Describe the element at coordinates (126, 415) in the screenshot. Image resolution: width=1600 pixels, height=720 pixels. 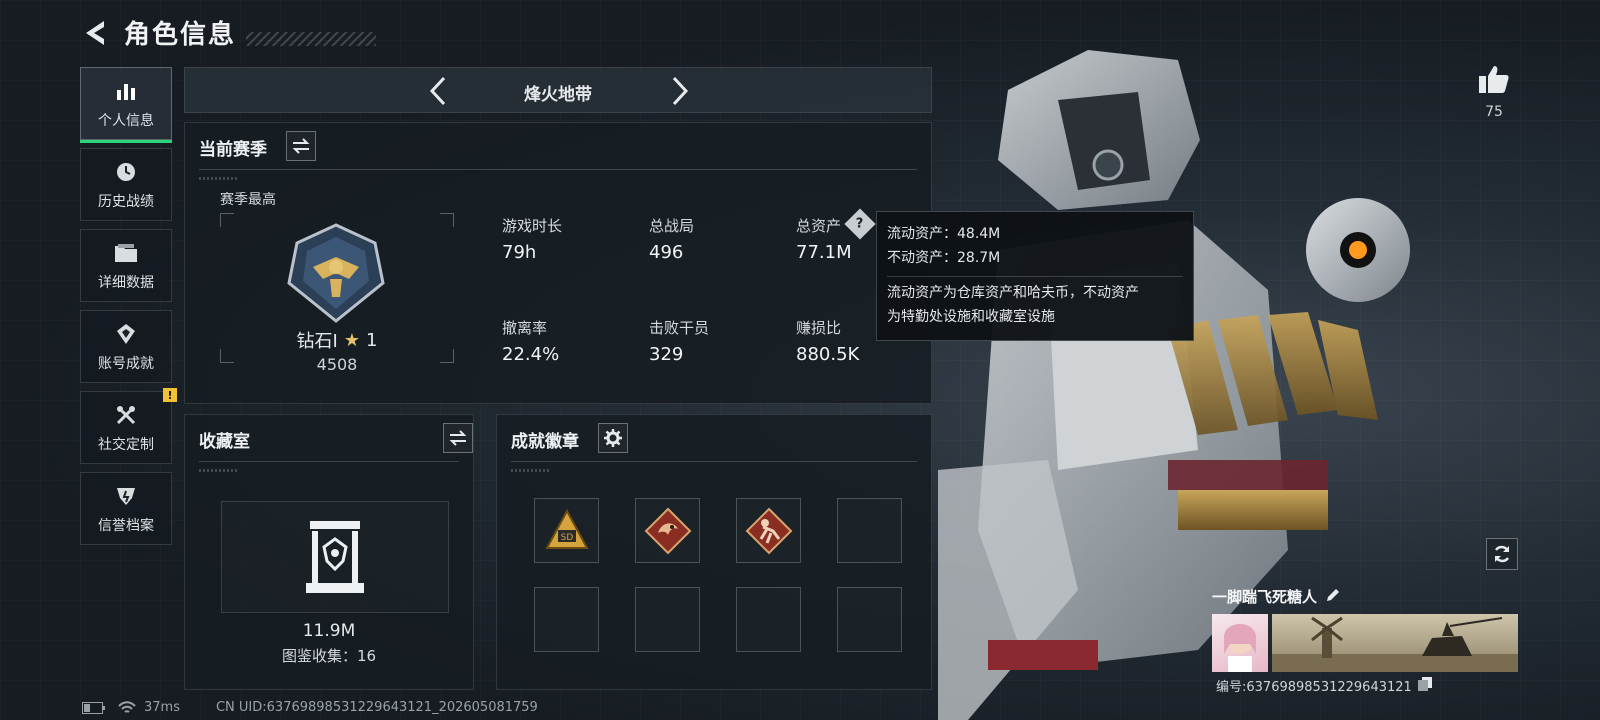
I see `tools-icon` at that location.